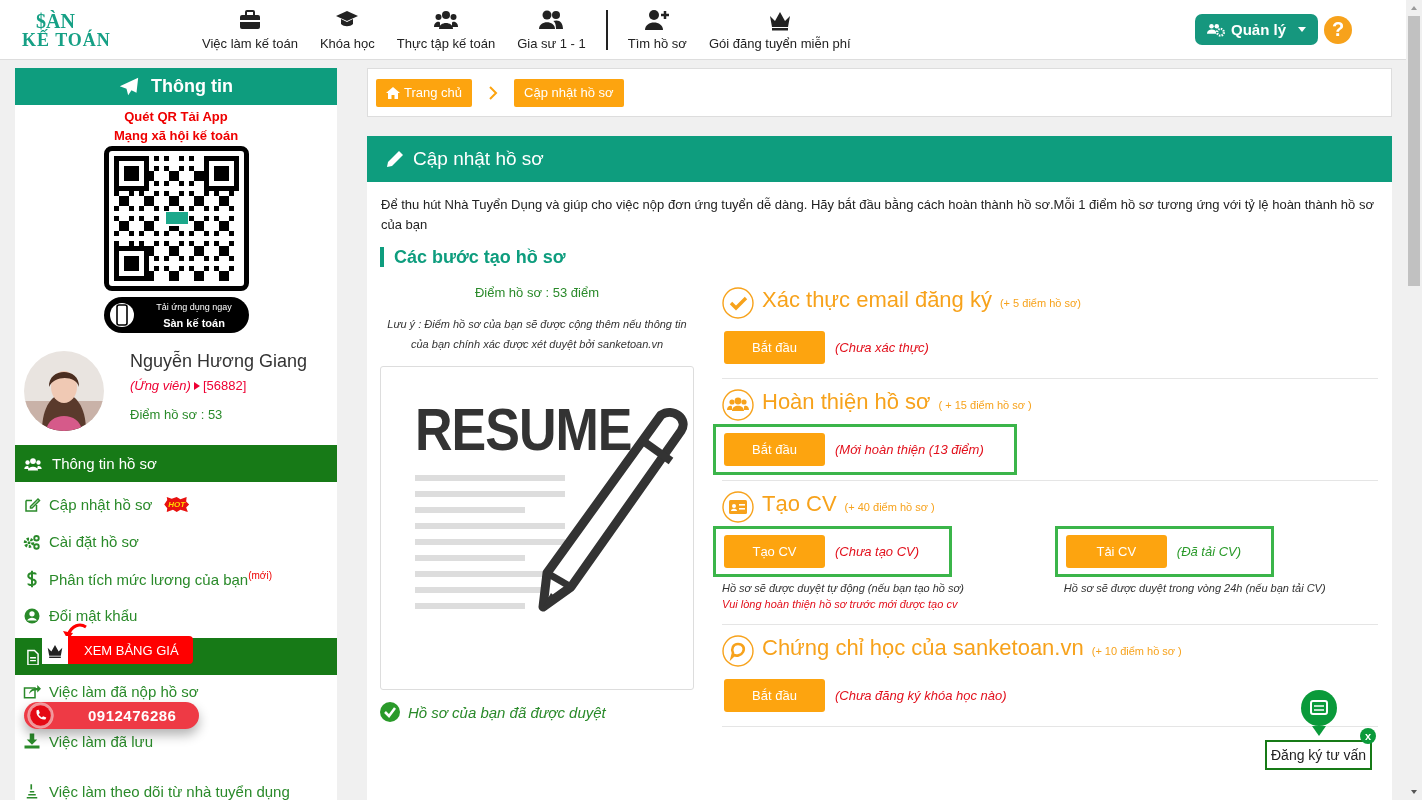  Describe the element at coordinates (1302, 29) in the screenshot. I see `caret-icon` at that location.